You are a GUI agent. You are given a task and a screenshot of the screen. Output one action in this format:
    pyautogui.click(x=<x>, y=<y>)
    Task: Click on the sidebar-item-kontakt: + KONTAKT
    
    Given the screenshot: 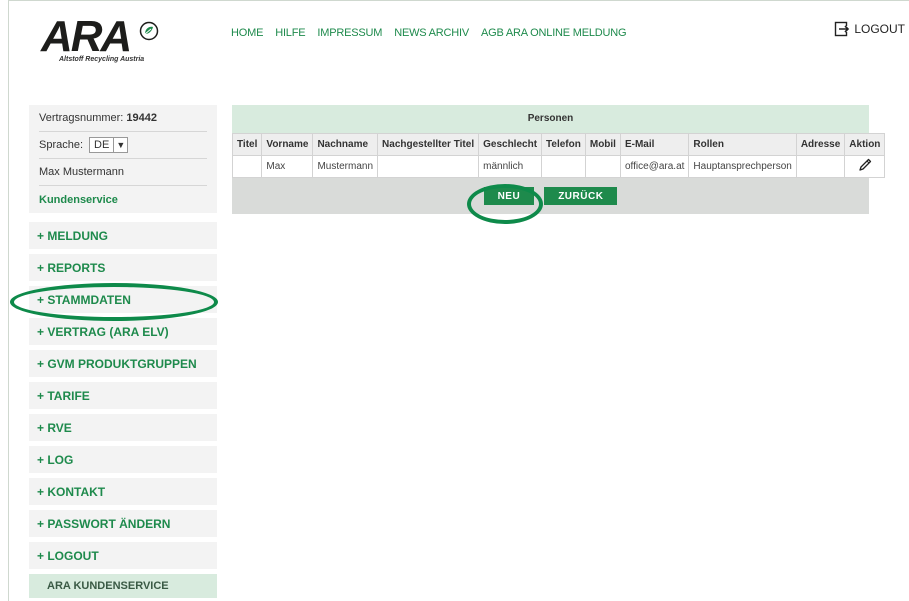 What is the action you would take?
    pyautogui.click(x=123, y=491)
    